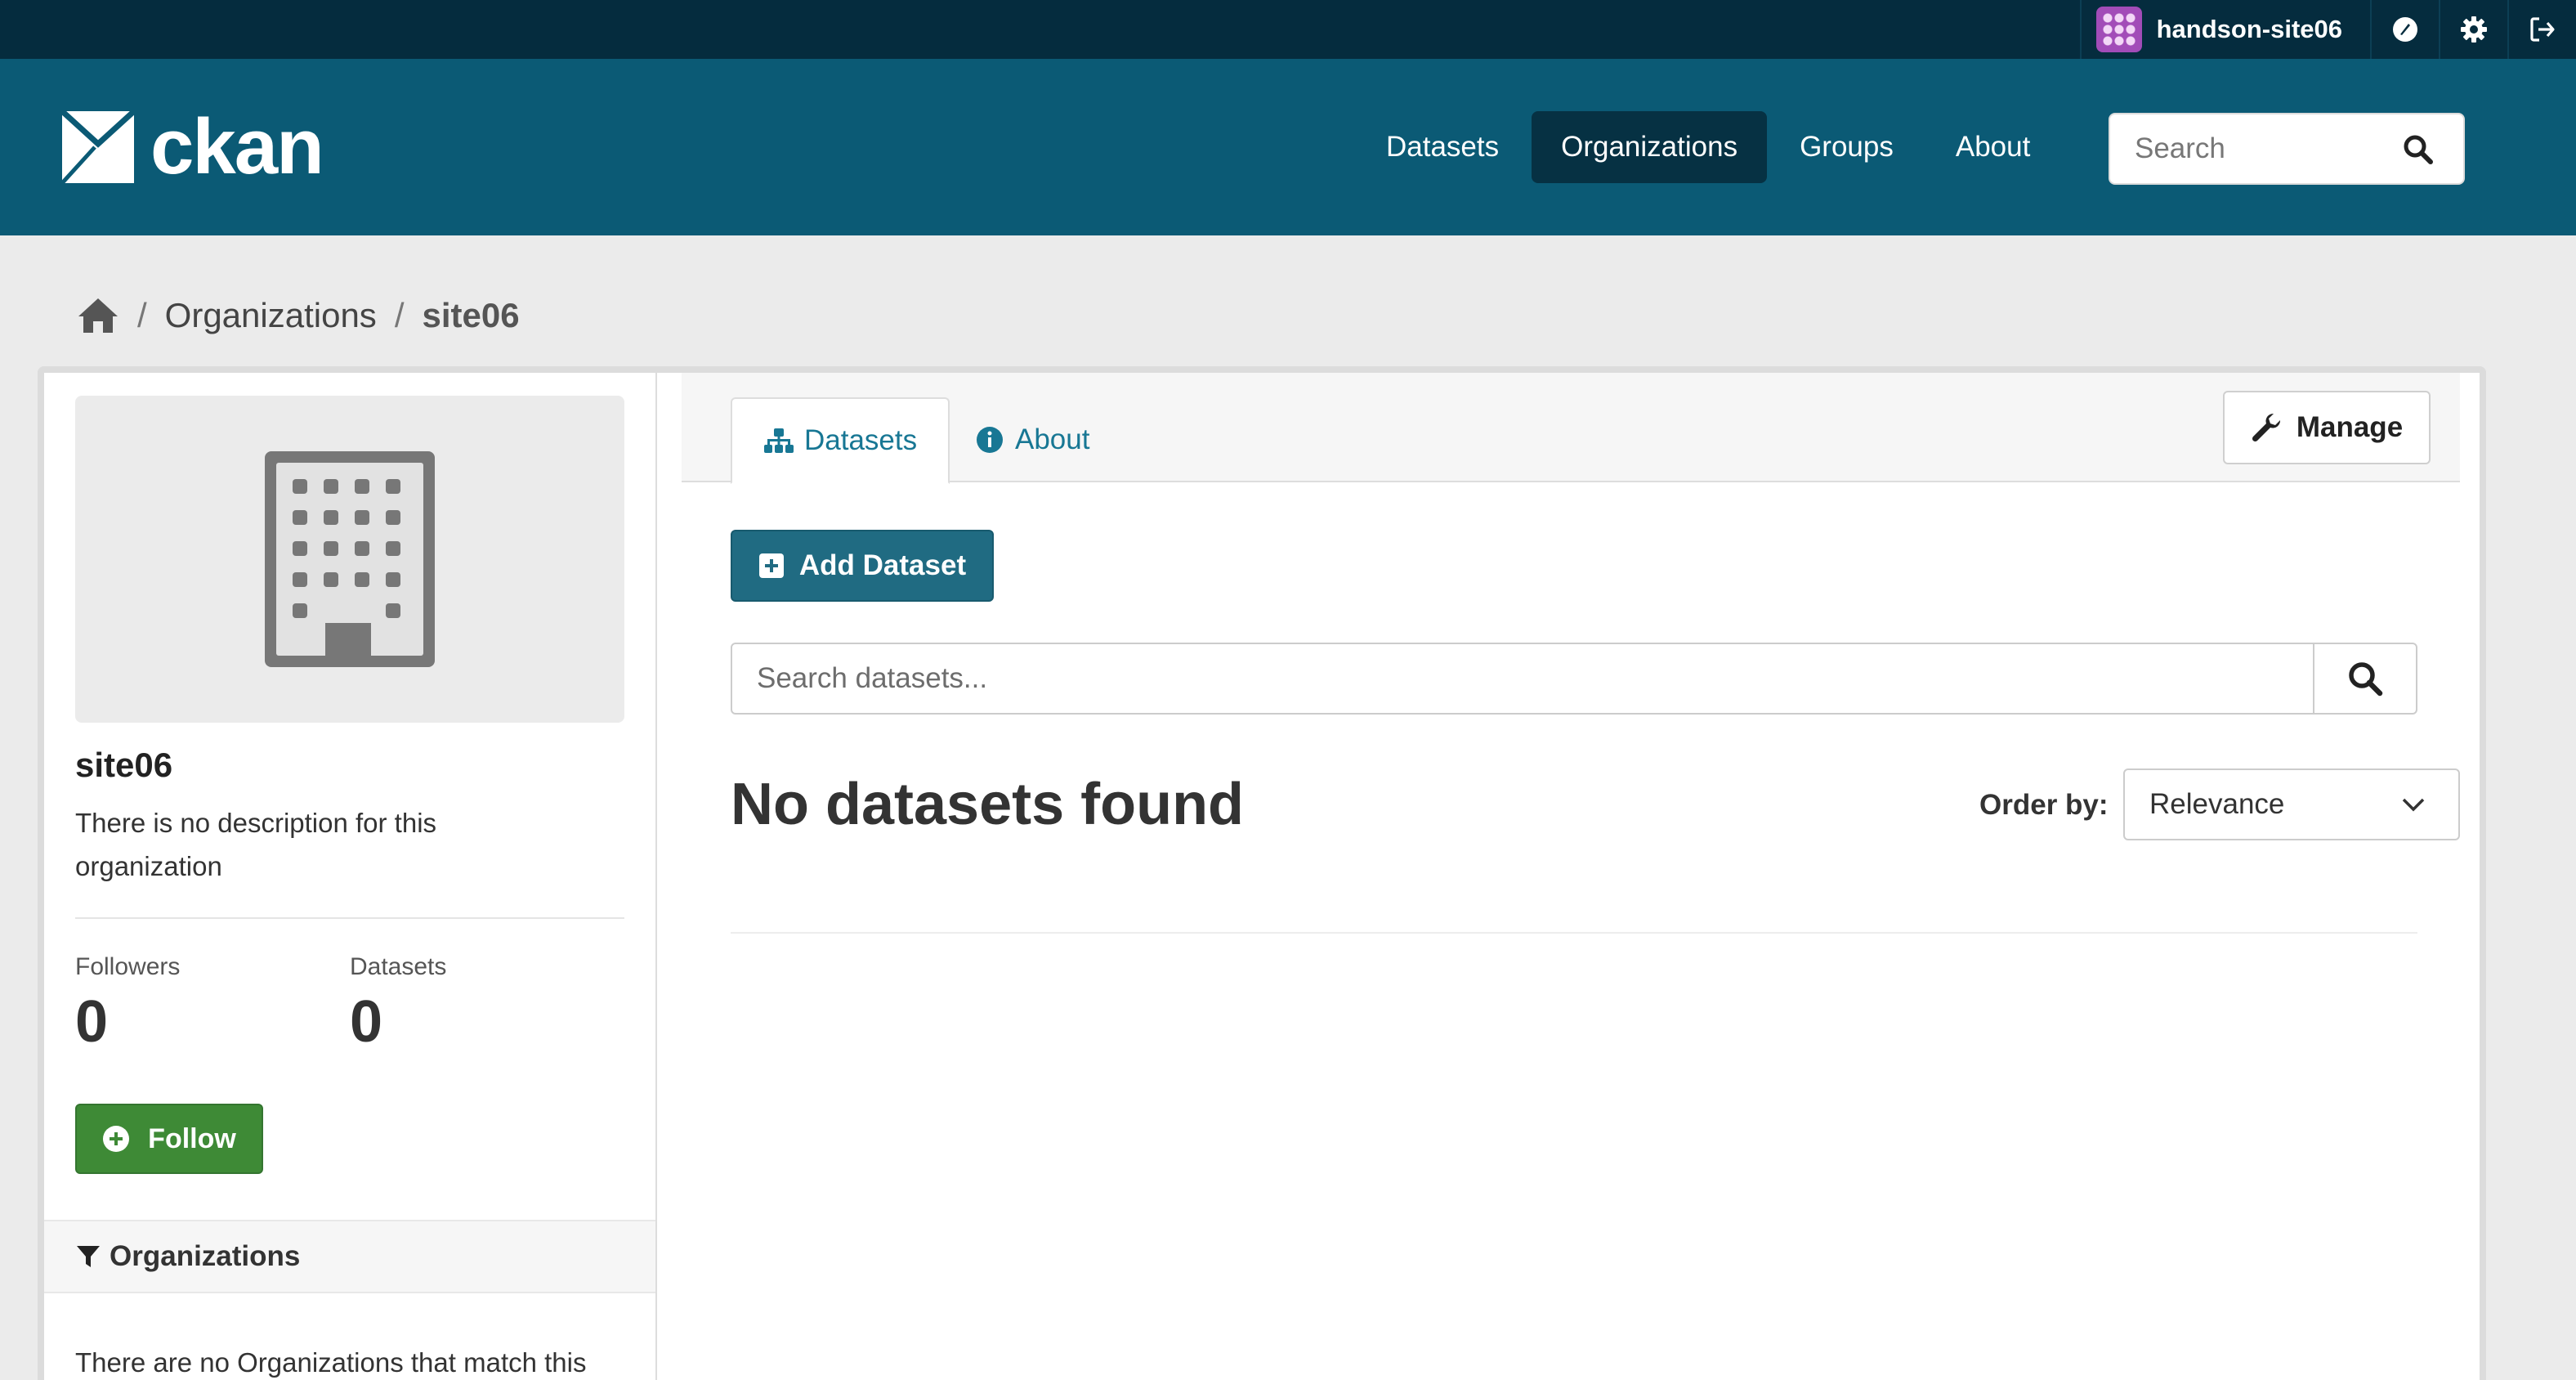  I want to click on order-by-label: Order by:, so click(2044, 805).